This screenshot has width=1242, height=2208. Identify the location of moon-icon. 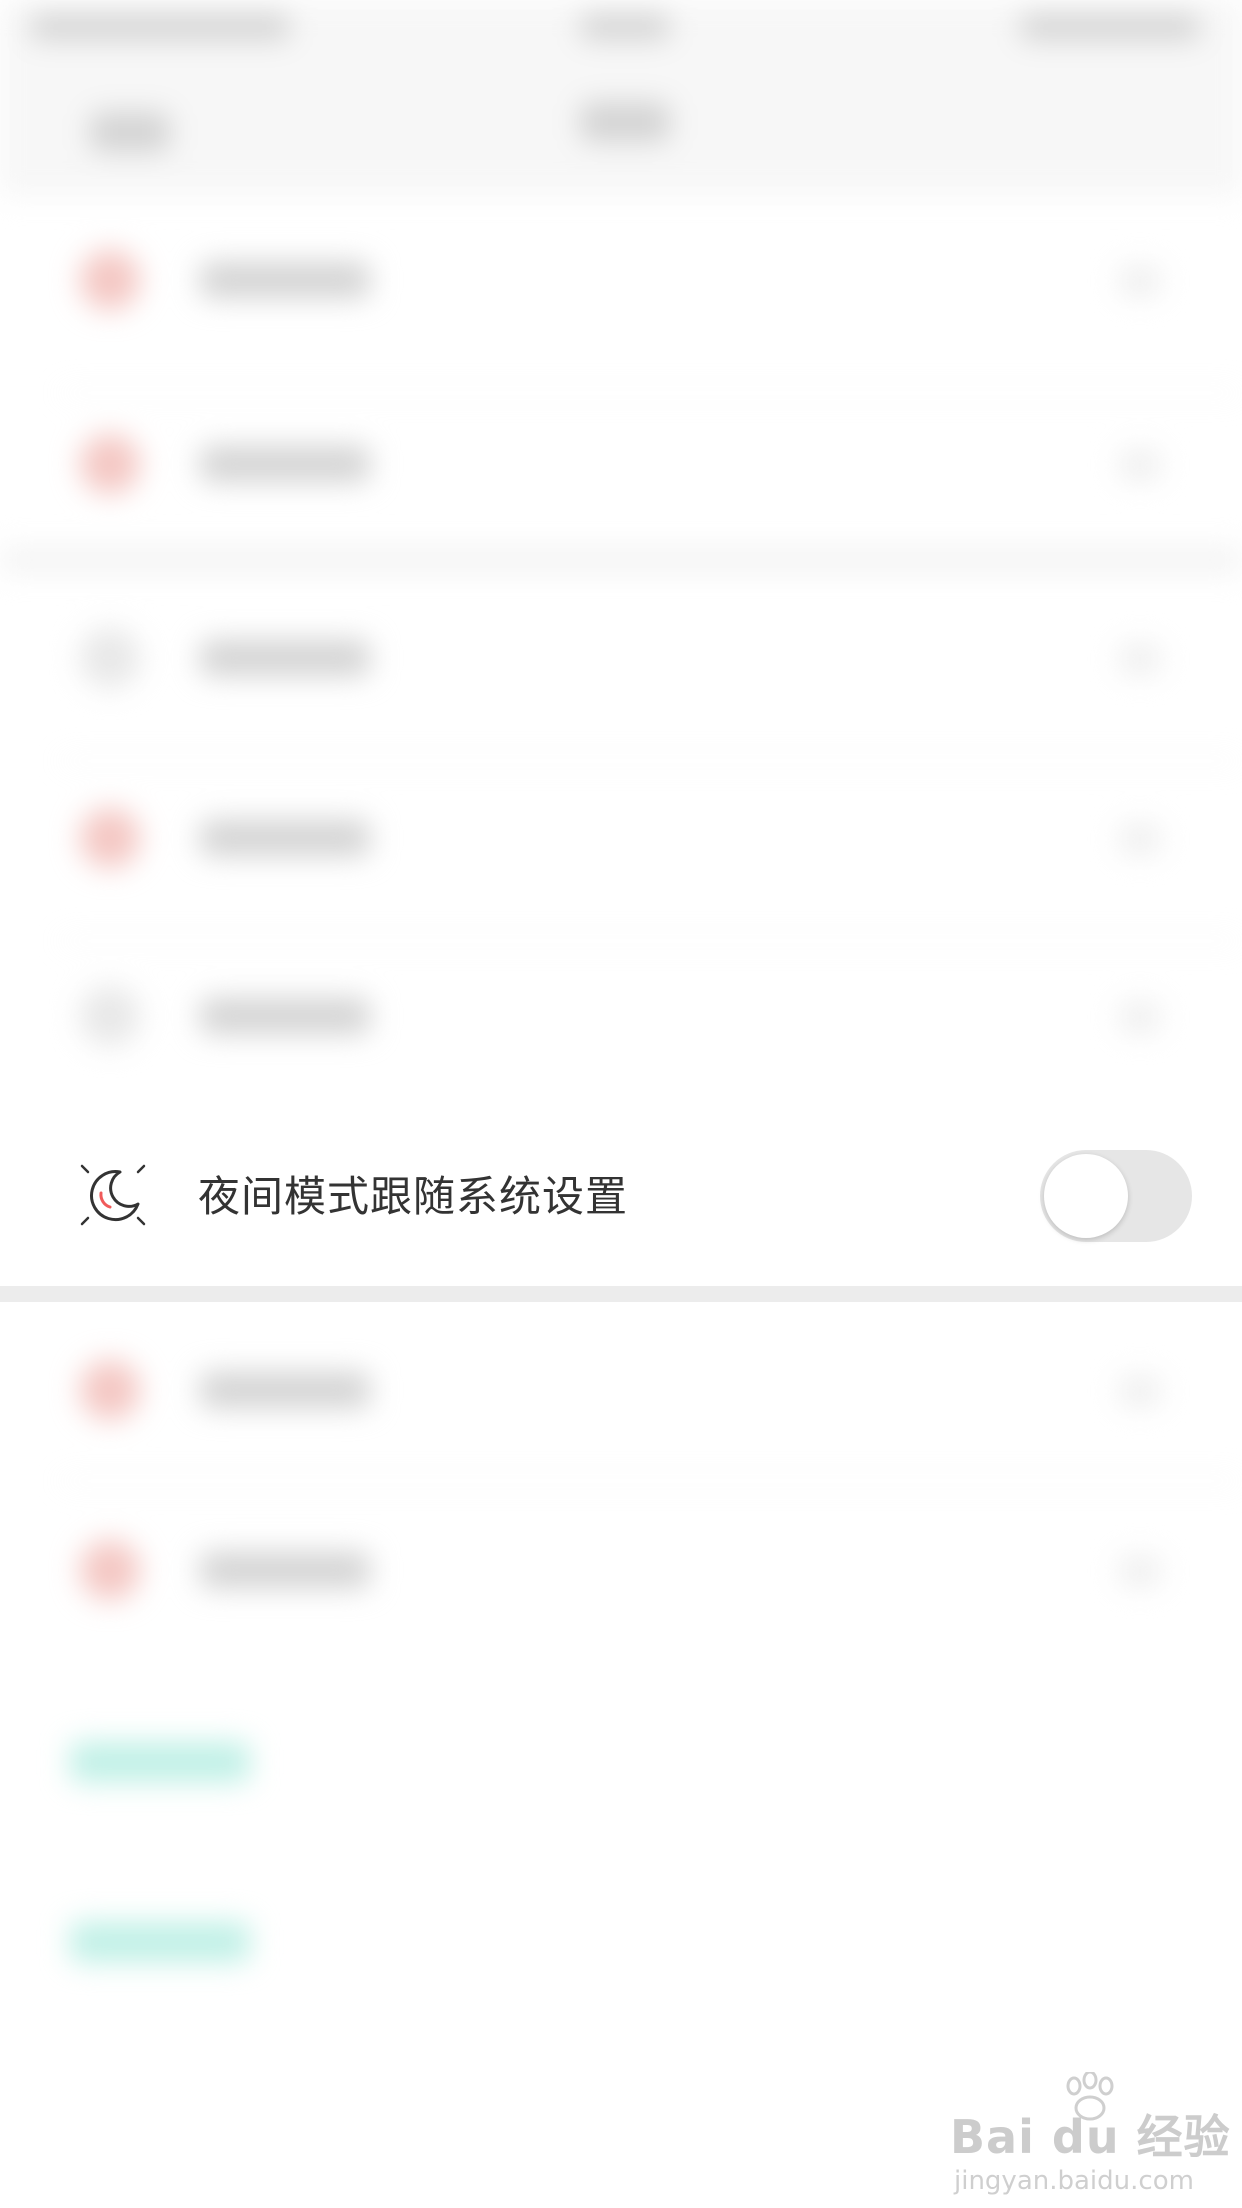
(113, 1195).